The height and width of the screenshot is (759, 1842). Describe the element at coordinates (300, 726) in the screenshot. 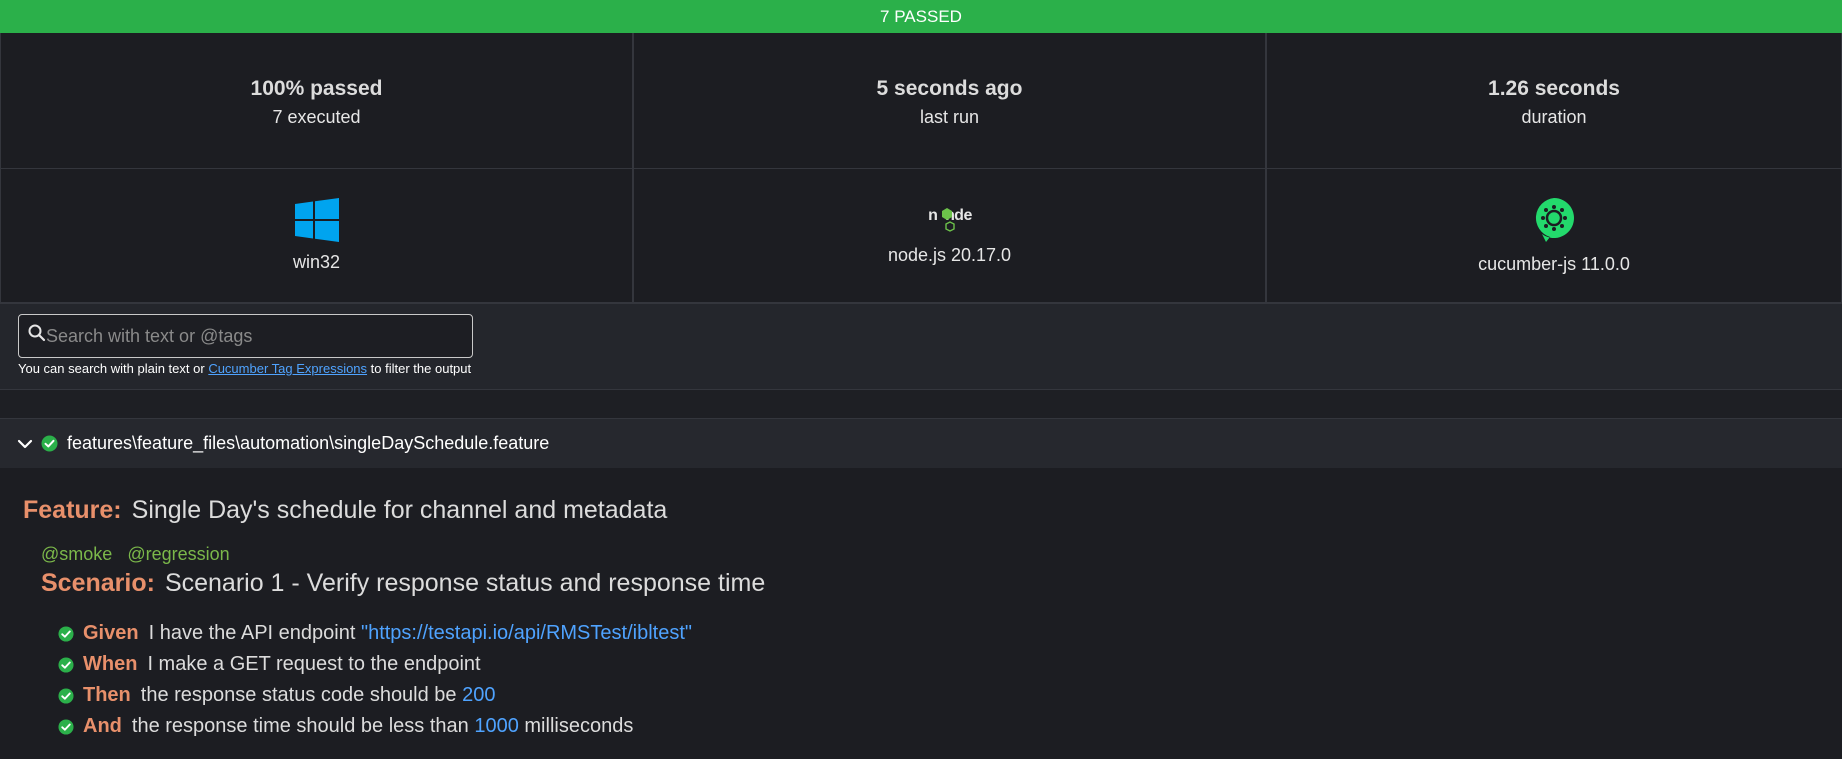

I see `step-text: the response time should be less than` at that location.